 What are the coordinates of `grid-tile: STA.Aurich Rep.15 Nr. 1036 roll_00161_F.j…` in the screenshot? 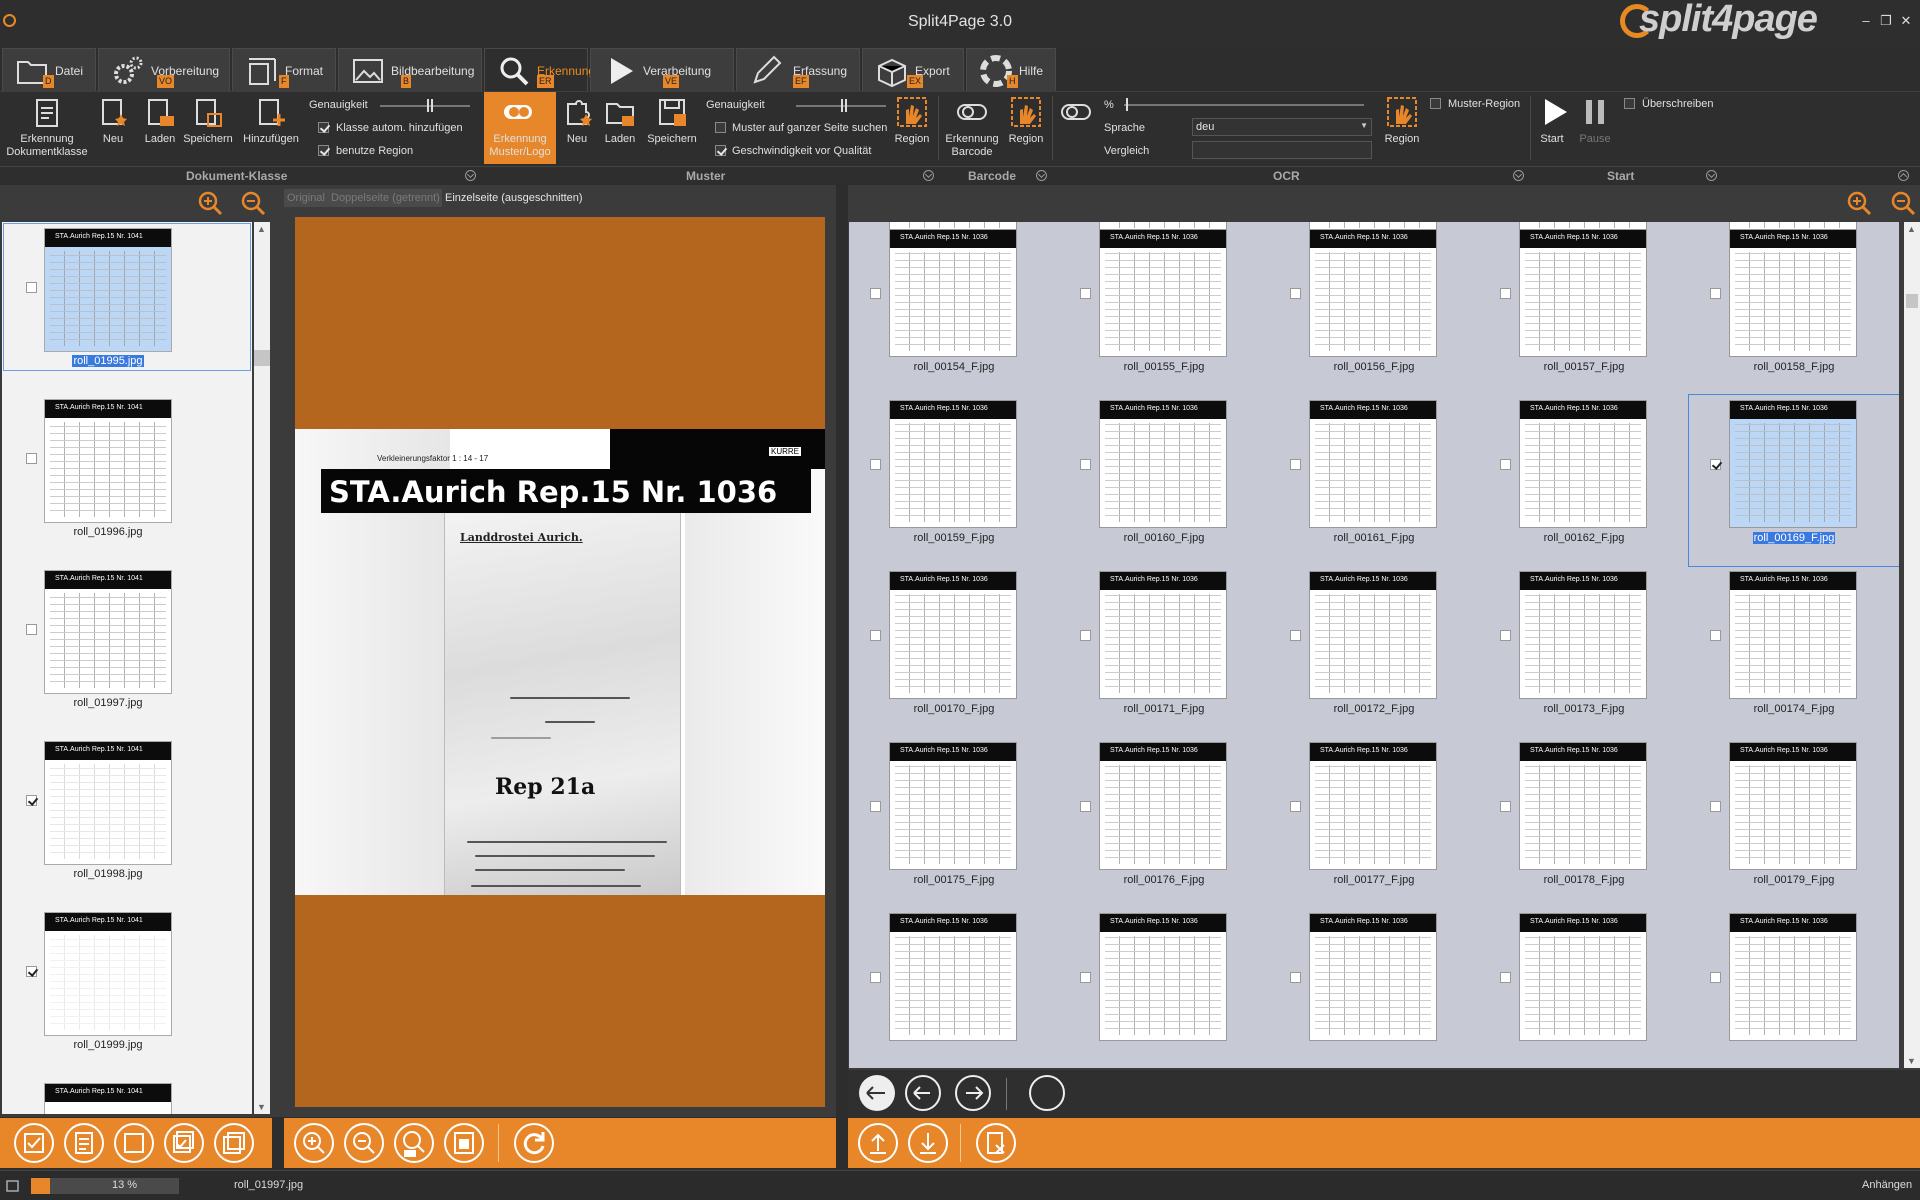 It's located at (1374, 480).